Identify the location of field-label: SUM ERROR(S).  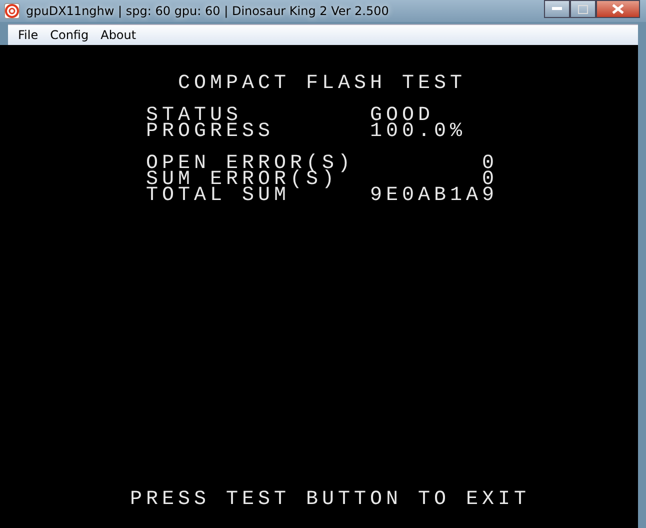
(242, 180).